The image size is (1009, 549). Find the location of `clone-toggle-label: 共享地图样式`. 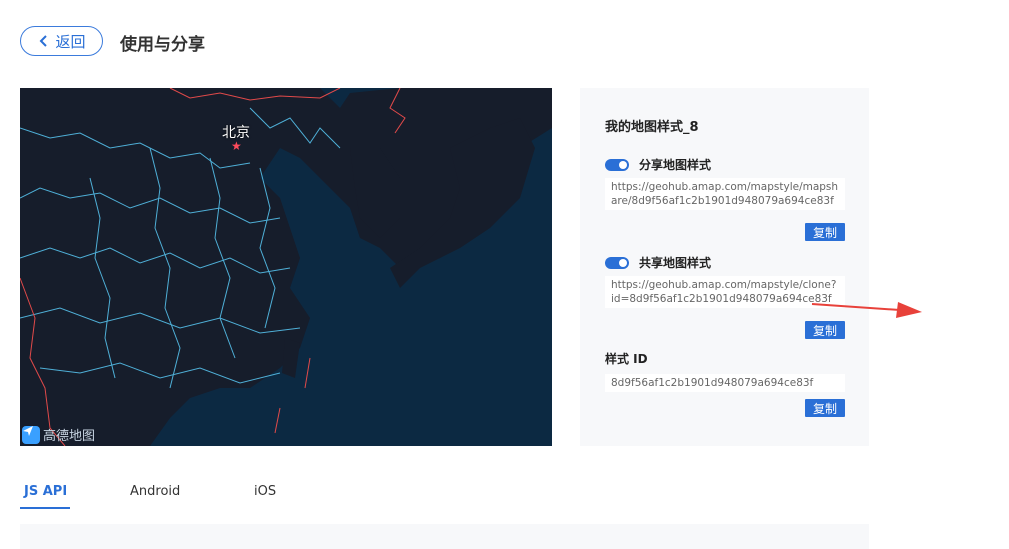

clone-toggle-label: 共享地图样式 is located at coordinates (675, 263).